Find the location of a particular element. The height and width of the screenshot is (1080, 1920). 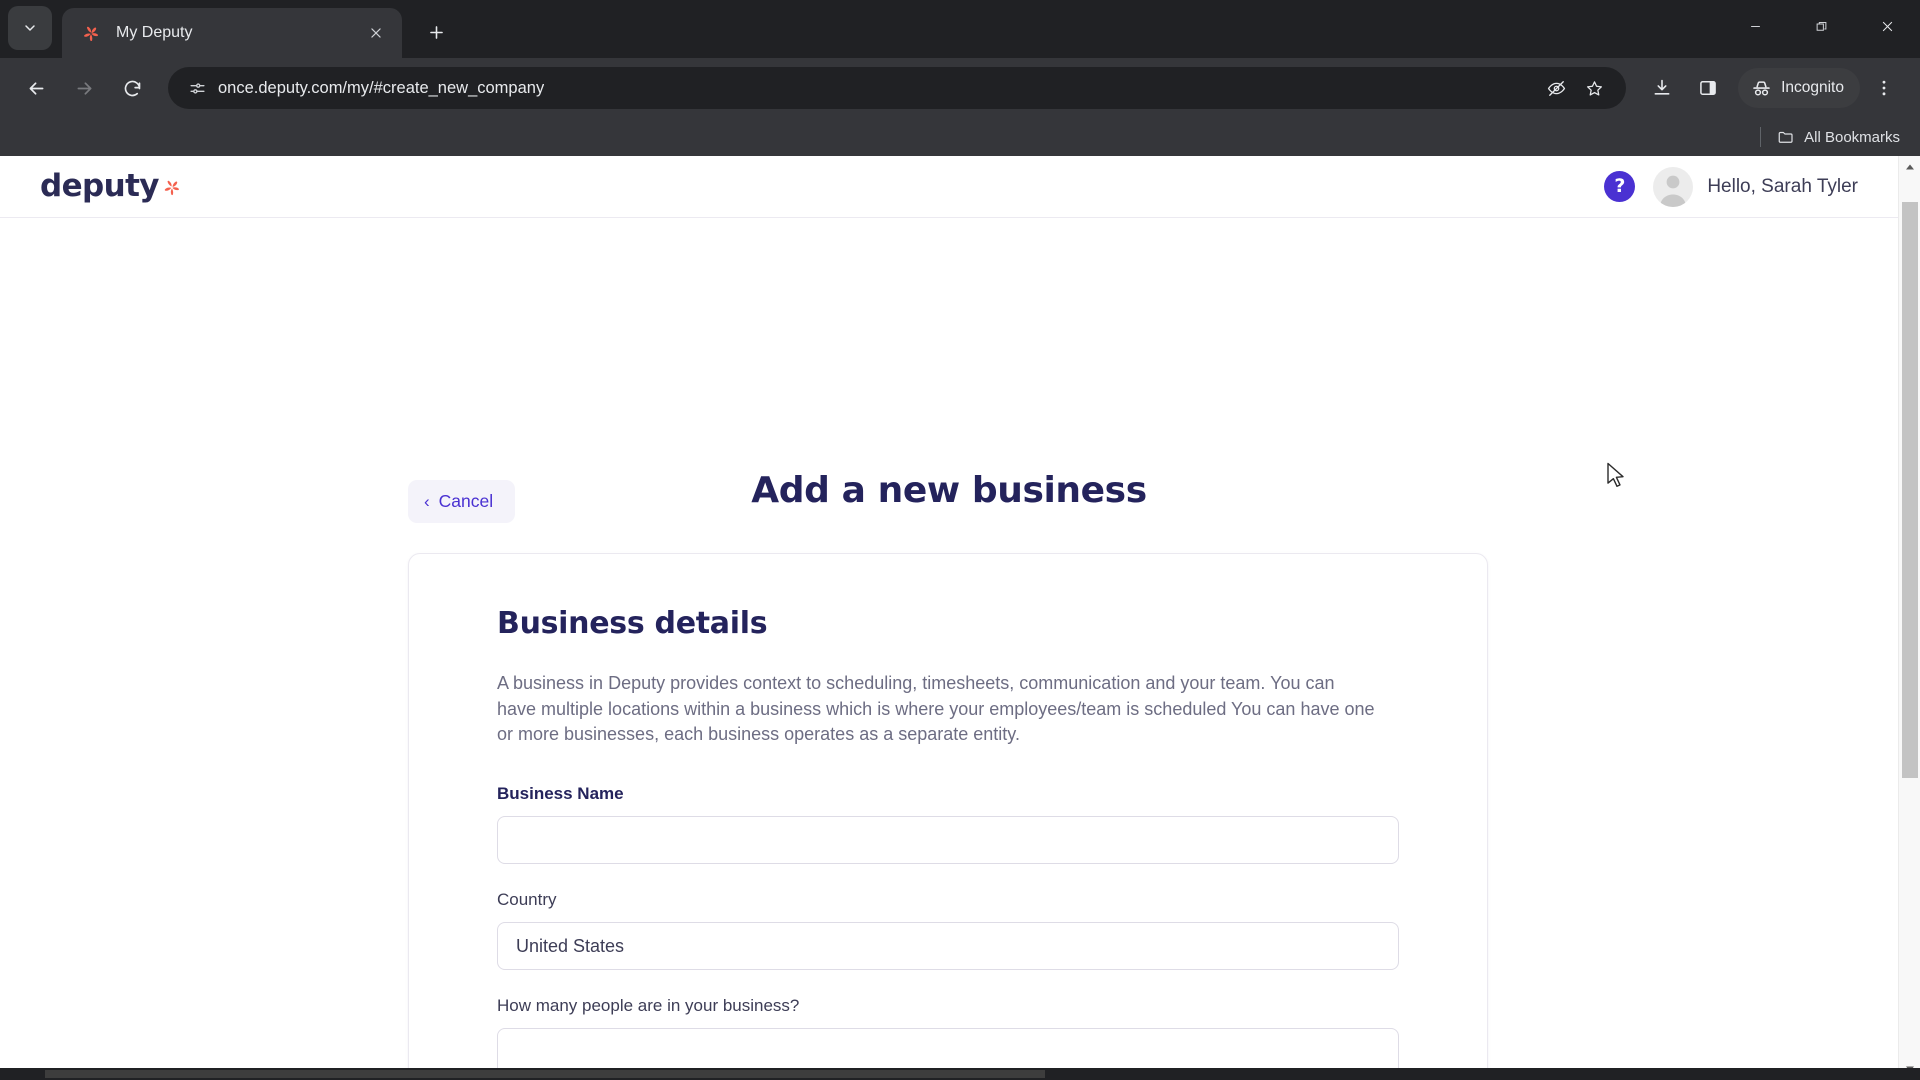

business-name-input is located at coordinates (948, 840).